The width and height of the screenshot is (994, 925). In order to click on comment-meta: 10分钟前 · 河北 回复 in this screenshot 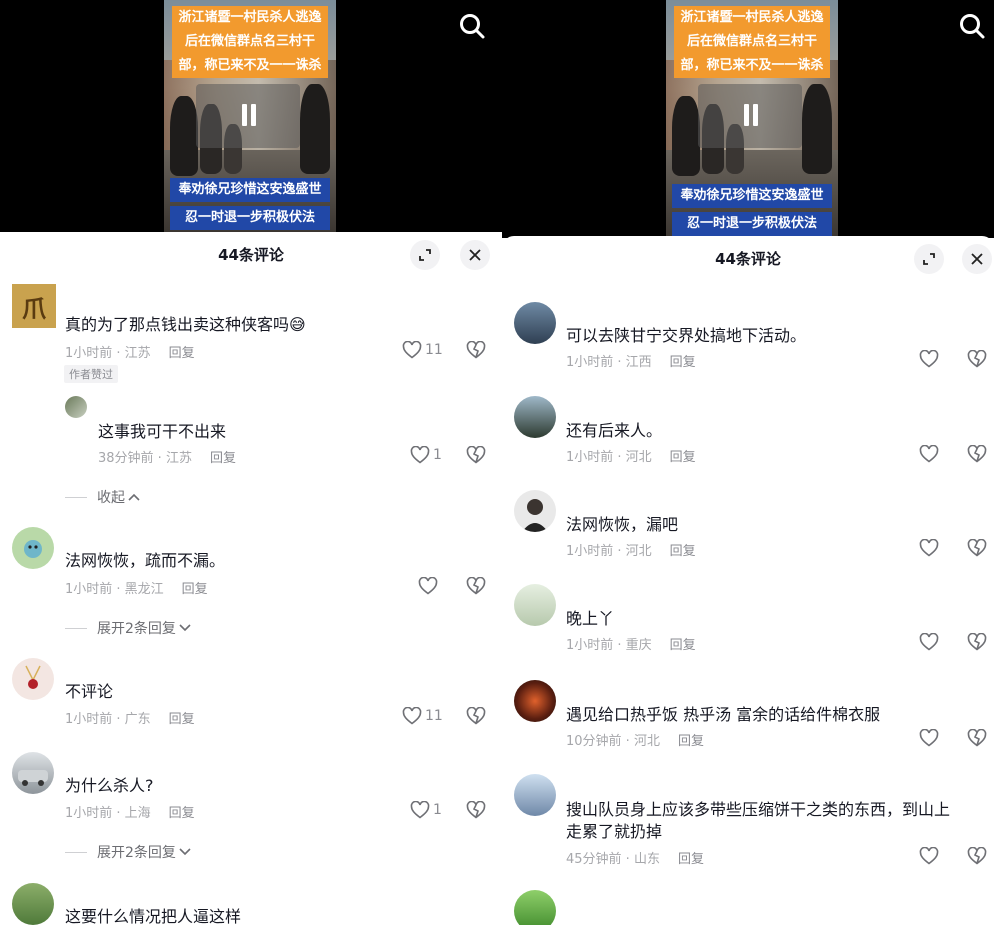, I will do `click(635, 741)`.